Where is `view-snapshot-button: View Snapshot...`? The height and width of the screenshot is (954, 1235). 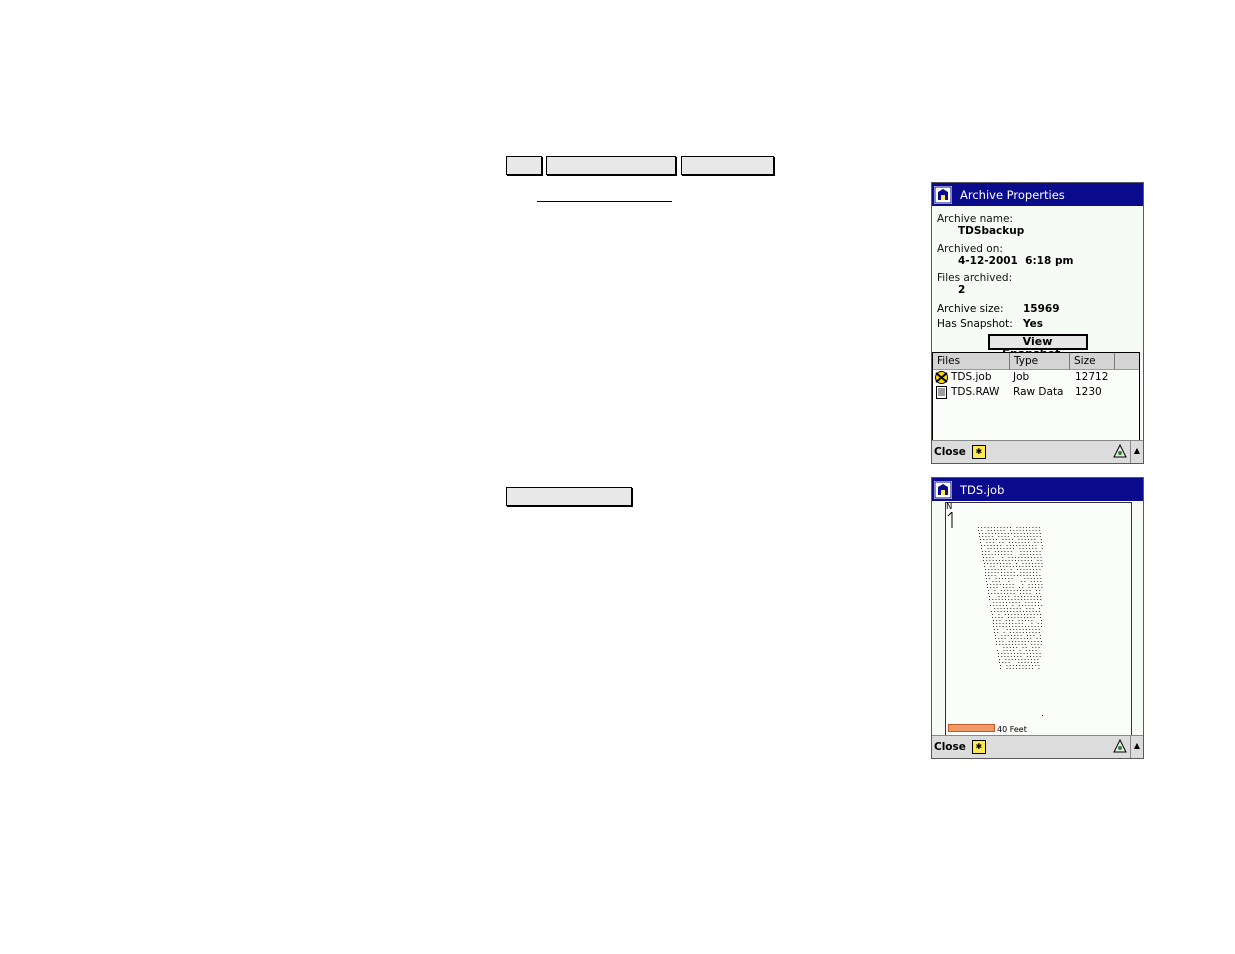 view-snapshot-button: View Snapshot... is located at coordinates (1038, 342).